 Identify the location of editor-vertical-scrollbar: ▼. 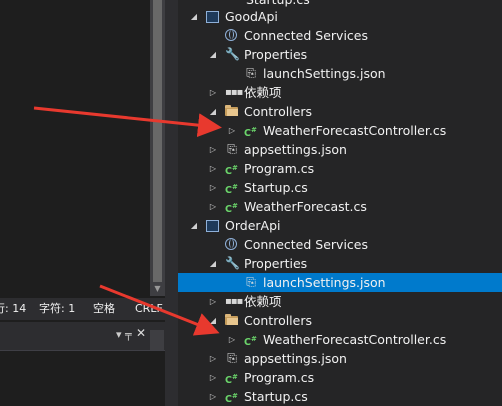
(157, 148).